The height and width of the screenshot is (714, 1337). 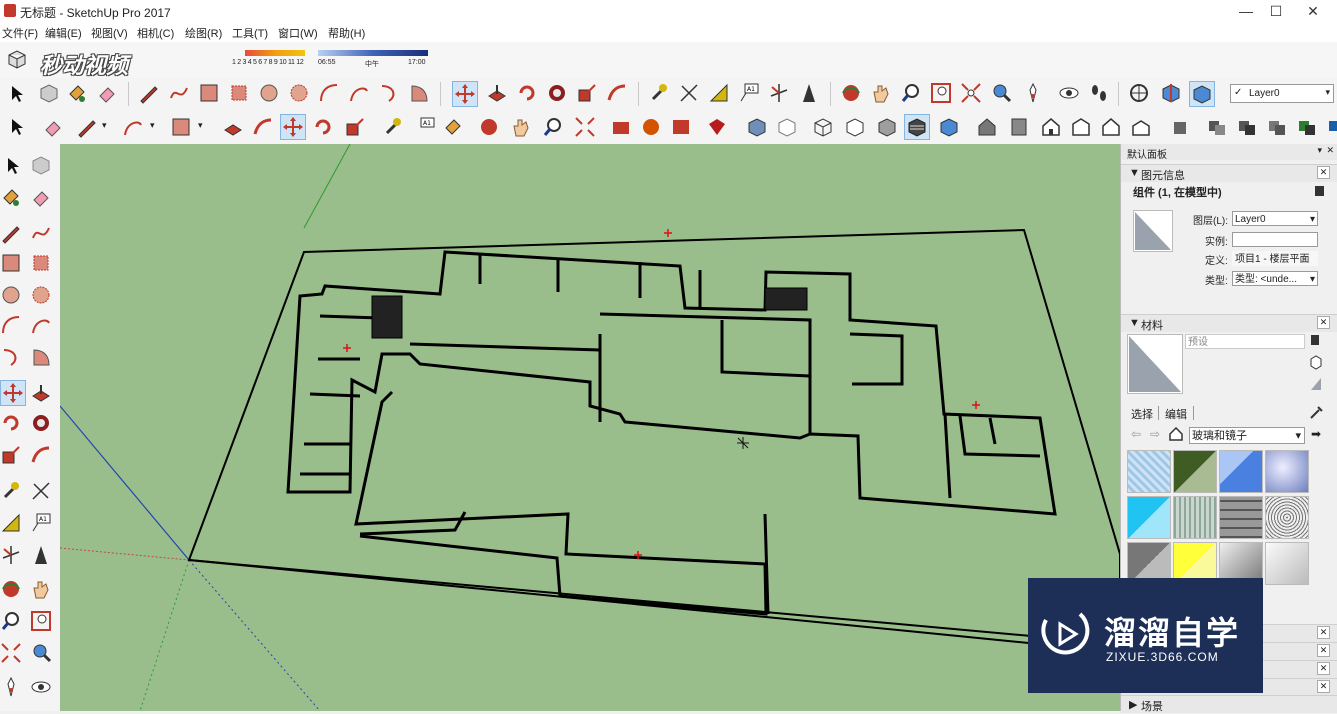 I want to click on tape-measure-icon, so click(x=659, y=93).